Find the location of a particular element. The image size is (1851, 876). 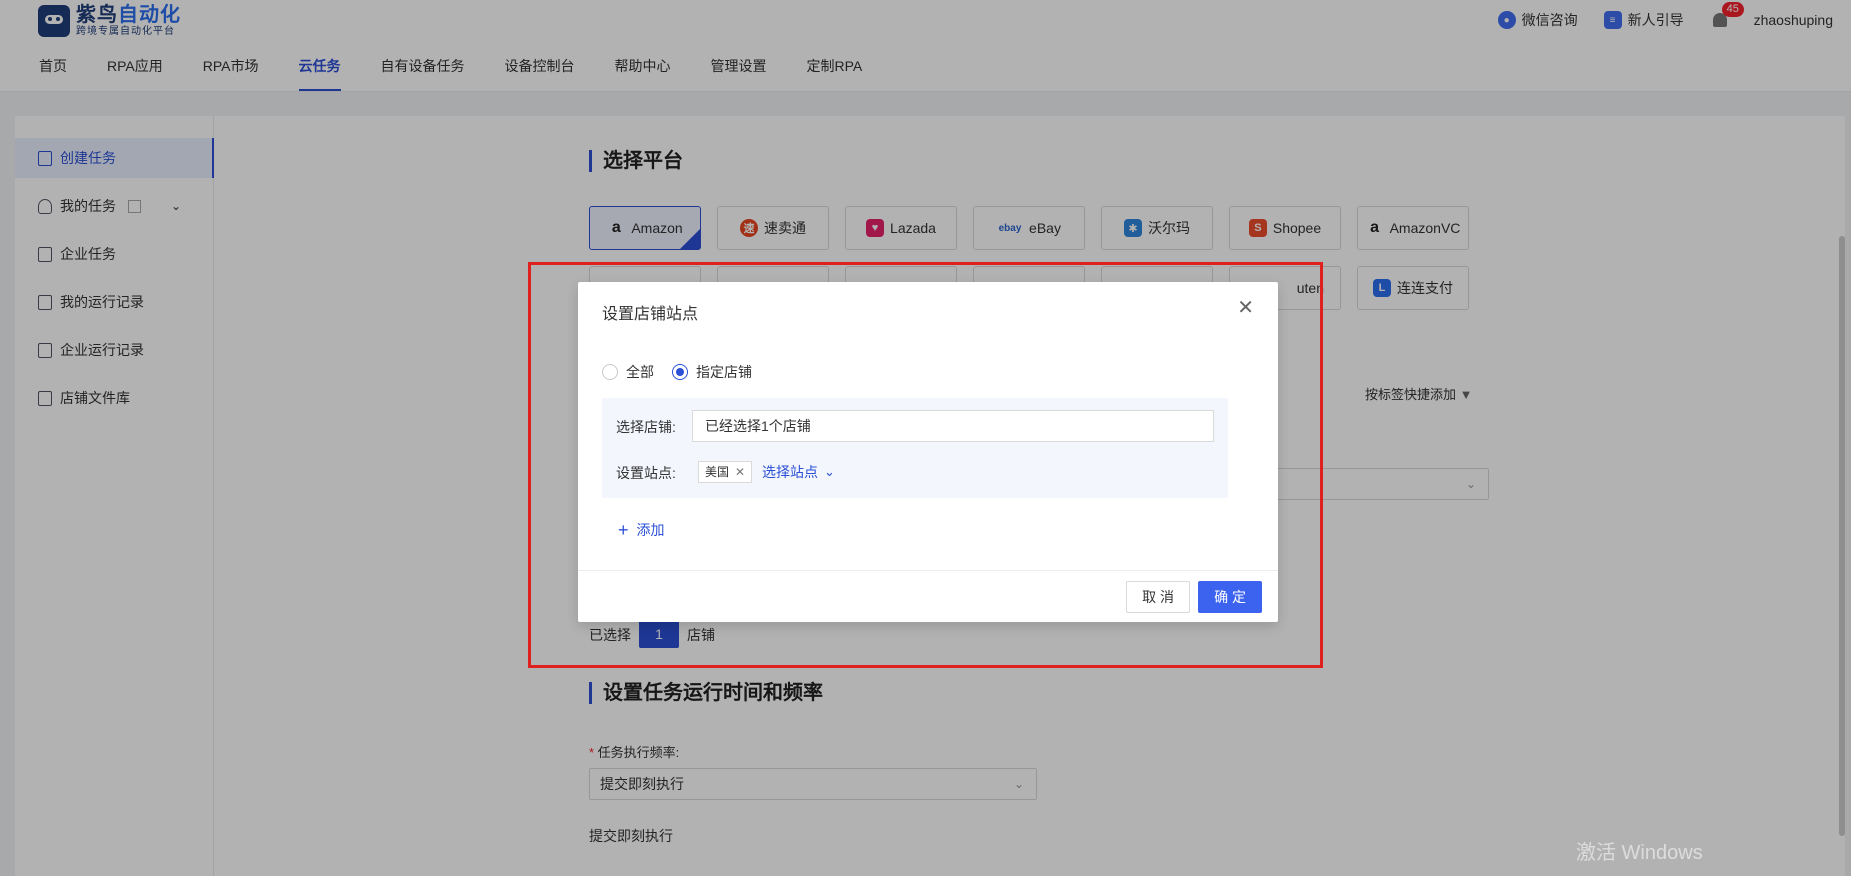

site-tag-us: 美国 ✕ is located at coordinates (725, 472).